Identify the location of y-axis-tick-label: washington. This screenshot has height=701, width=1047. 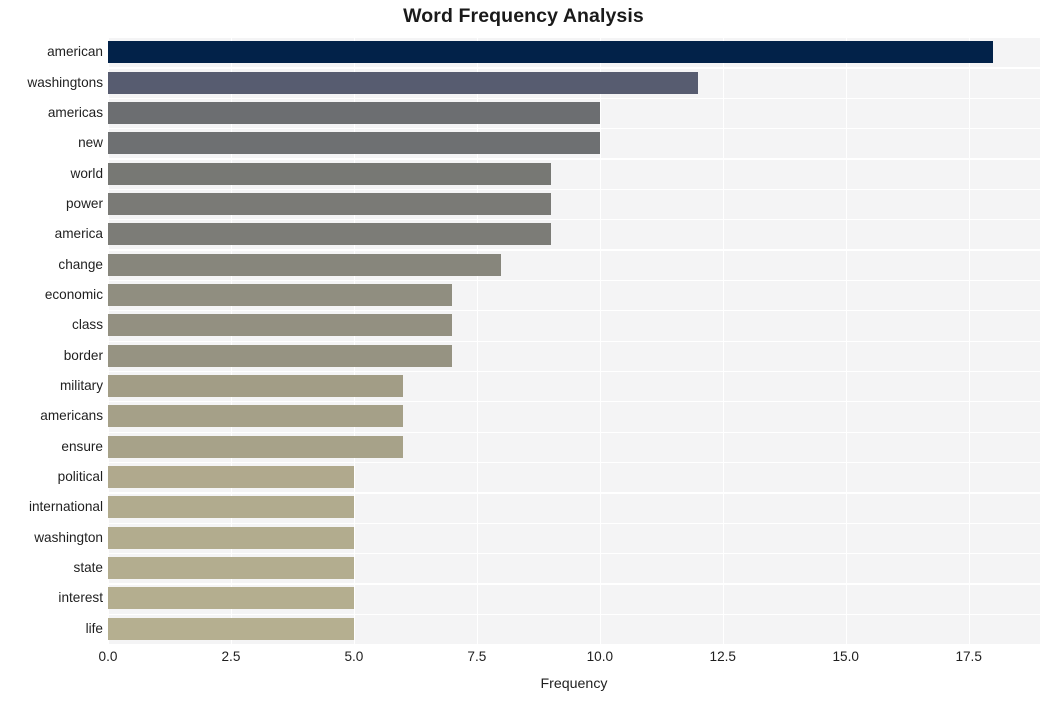
(68, 537).